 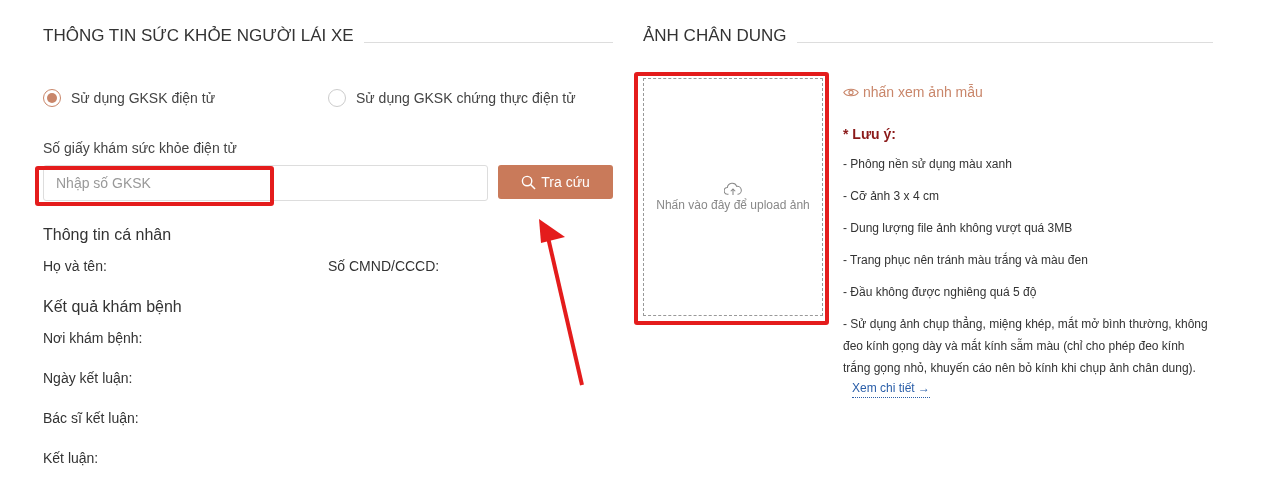 What do you see at coordinates (928, 164) in the screenshot?
I see `note-text: - Phông nền sử dụng màu xanh` at bounding box center [928, 164].